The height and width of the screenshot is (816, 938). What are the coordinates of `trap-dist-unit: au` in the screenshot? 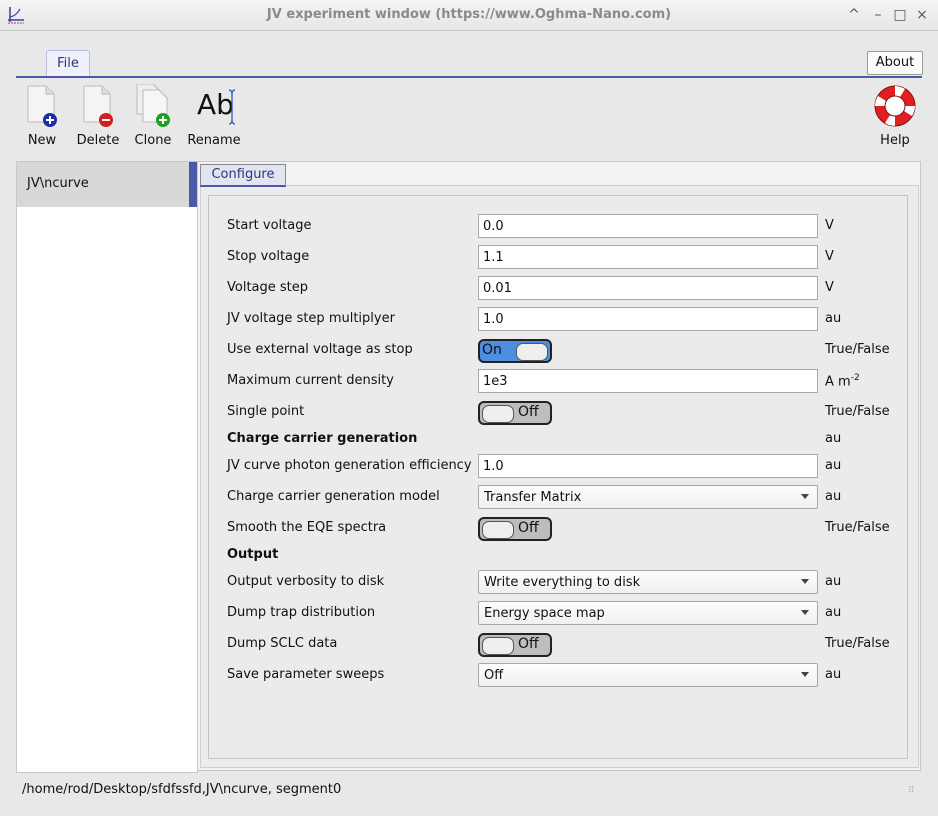 It's located at (833, 612).